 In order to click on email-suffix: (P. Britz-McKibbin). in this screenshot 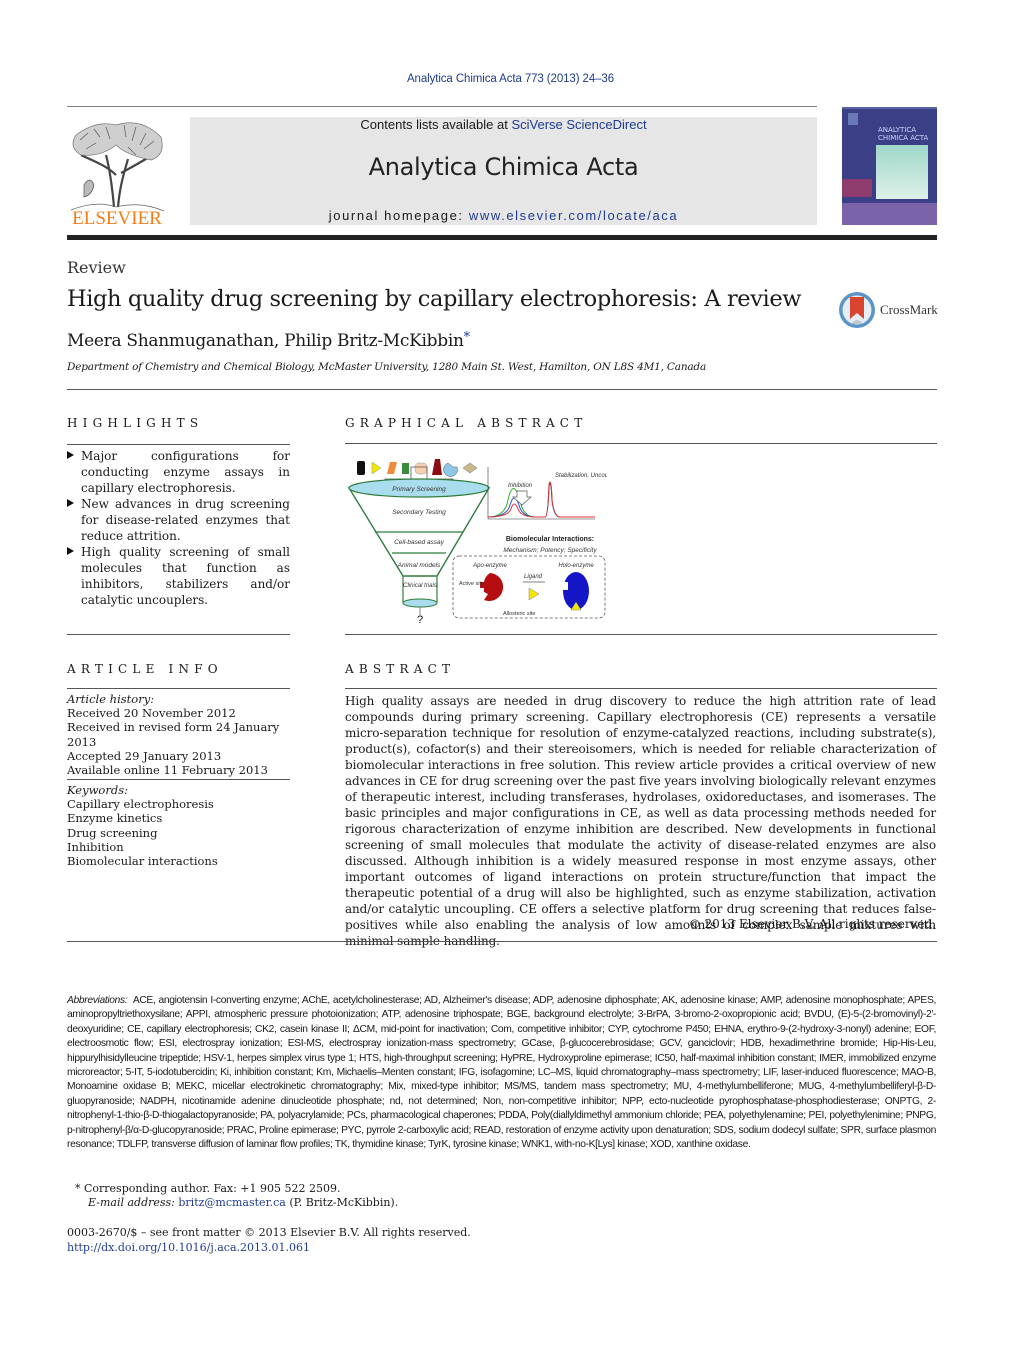, I will do `click(342, 1202)`.